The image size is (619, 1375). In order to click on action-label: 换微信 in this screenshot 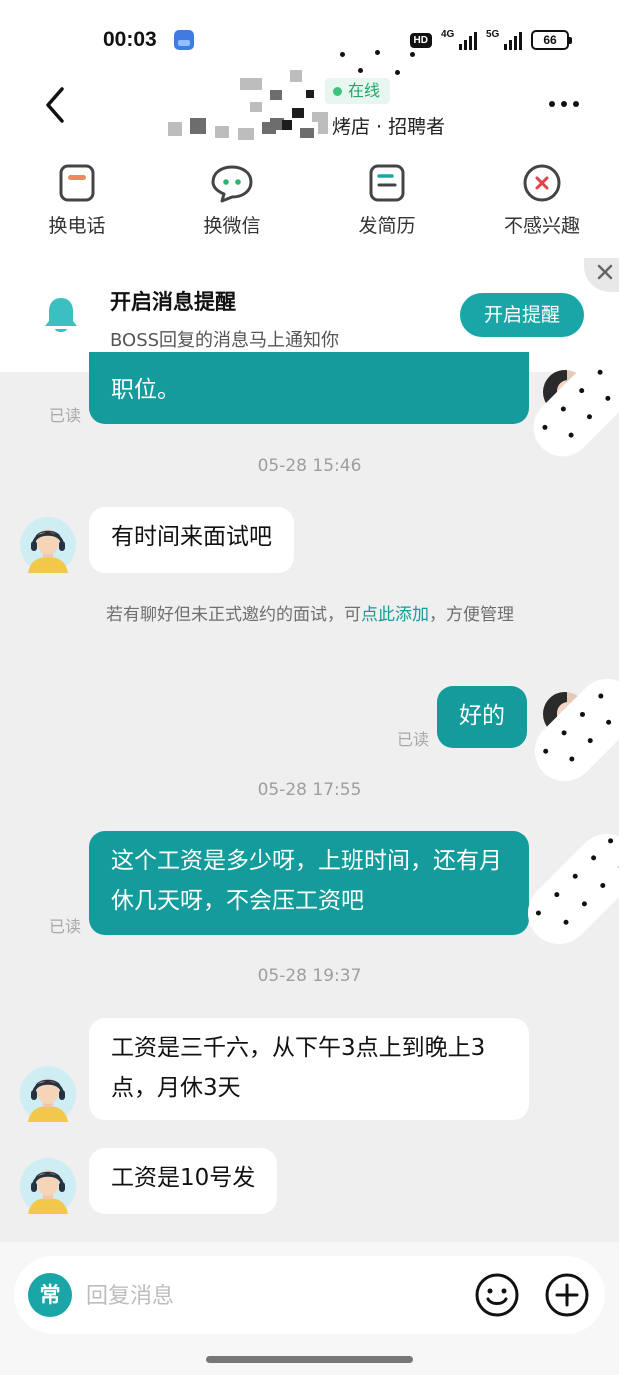, I will do `click(232, 226)`.